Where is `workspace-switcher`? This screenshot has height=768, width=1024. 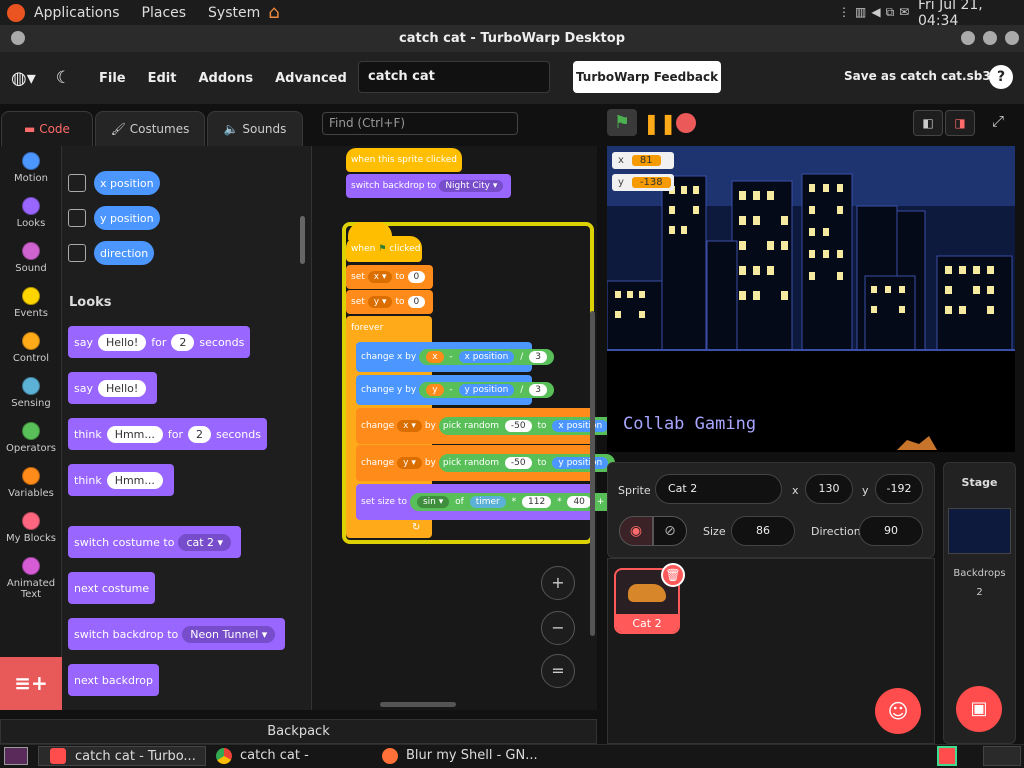
workspace-switcher is located at coordinates (1002, 756).